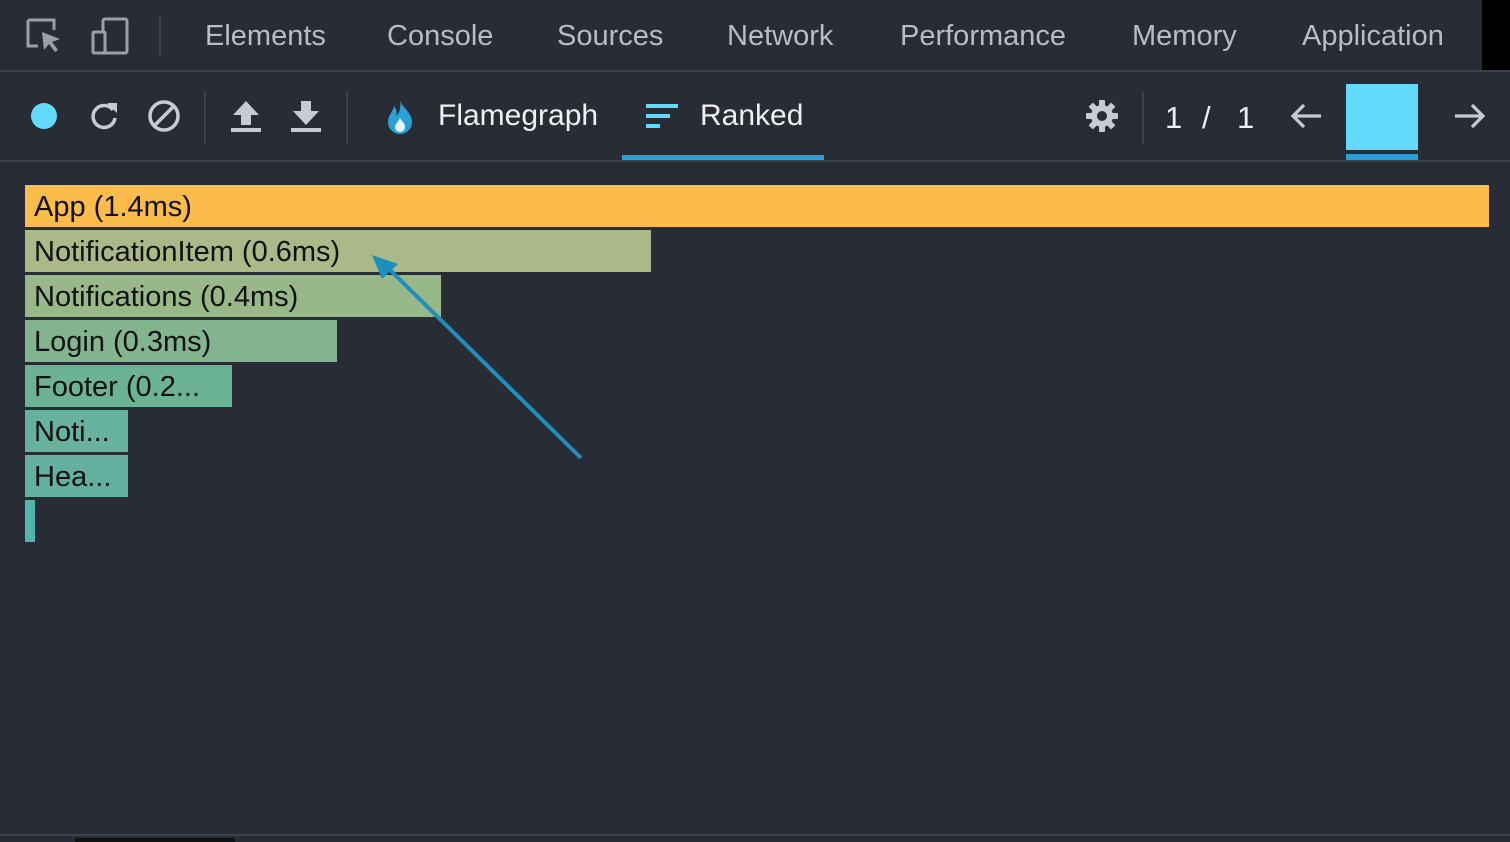 The image size is (1510, 842). I want to click on panel-bottom-border, so click(755, 835).